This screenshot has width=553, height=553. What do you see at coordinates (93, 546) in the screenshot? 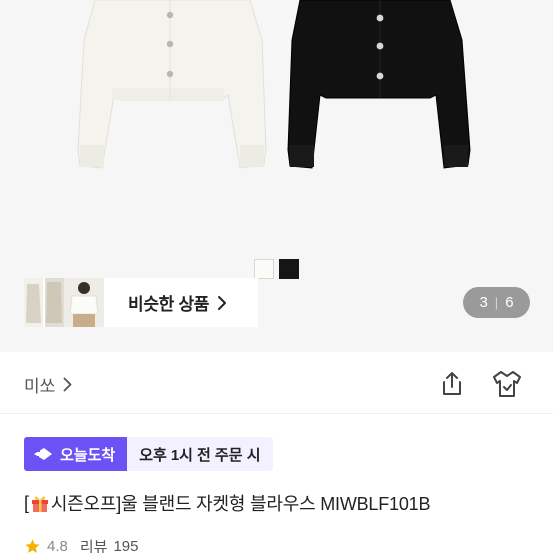
I see `review-label: 리뷰` at bounding box center [93, 546].